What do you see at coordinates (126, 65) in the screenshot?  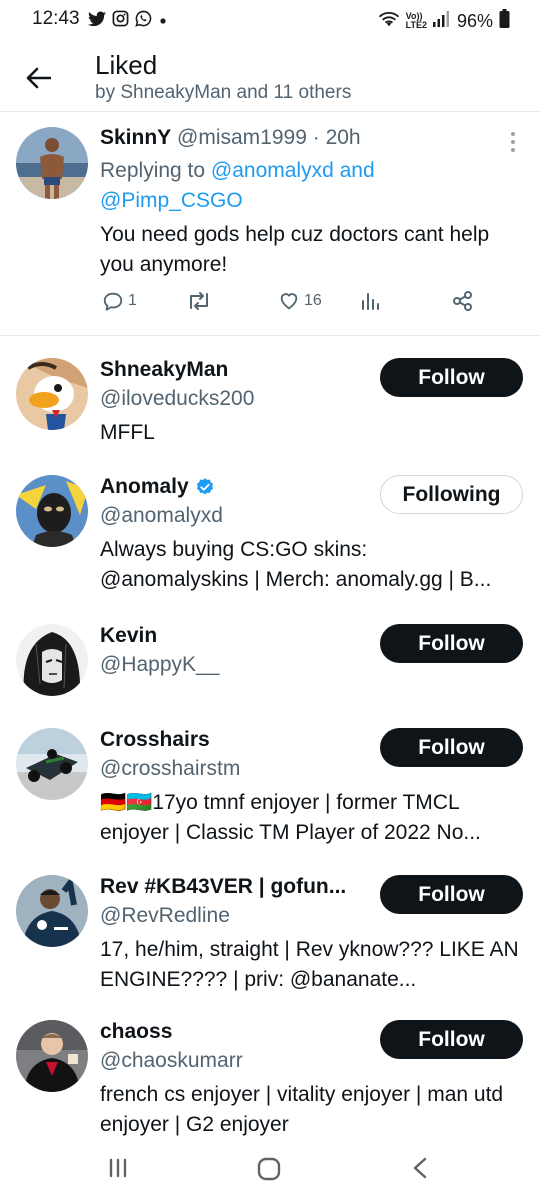 I see `page-title: Liked` at bounding box center [126, 65].